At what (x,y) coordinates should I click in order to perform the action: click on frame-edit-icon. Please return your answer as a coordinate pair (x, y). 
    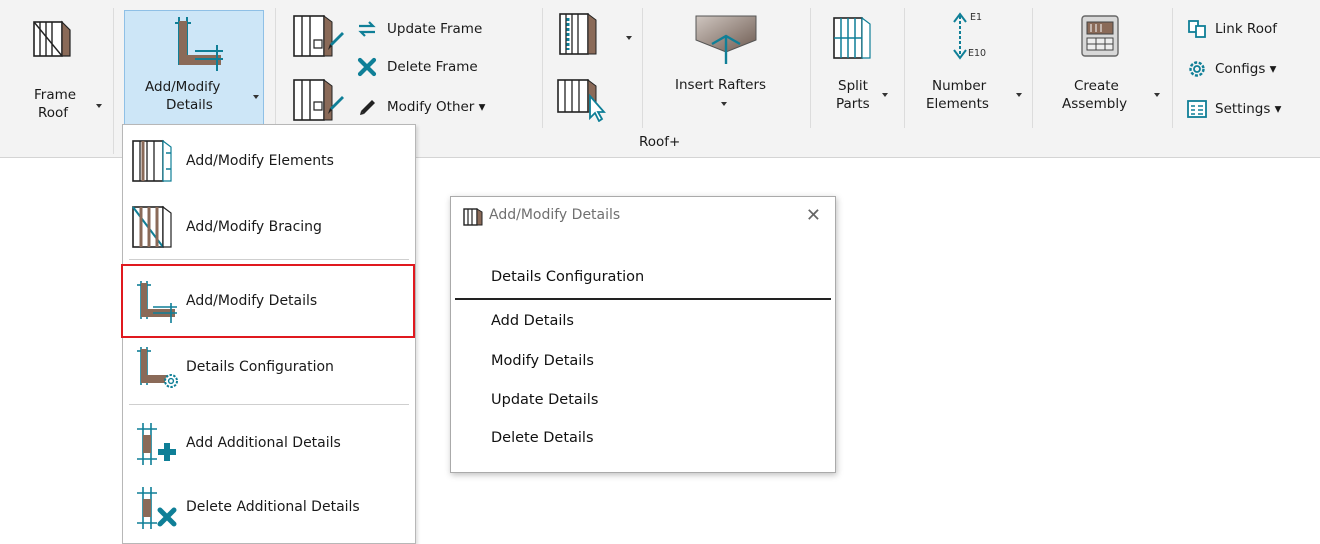
    Looking at the image, I should click on (318, 37).